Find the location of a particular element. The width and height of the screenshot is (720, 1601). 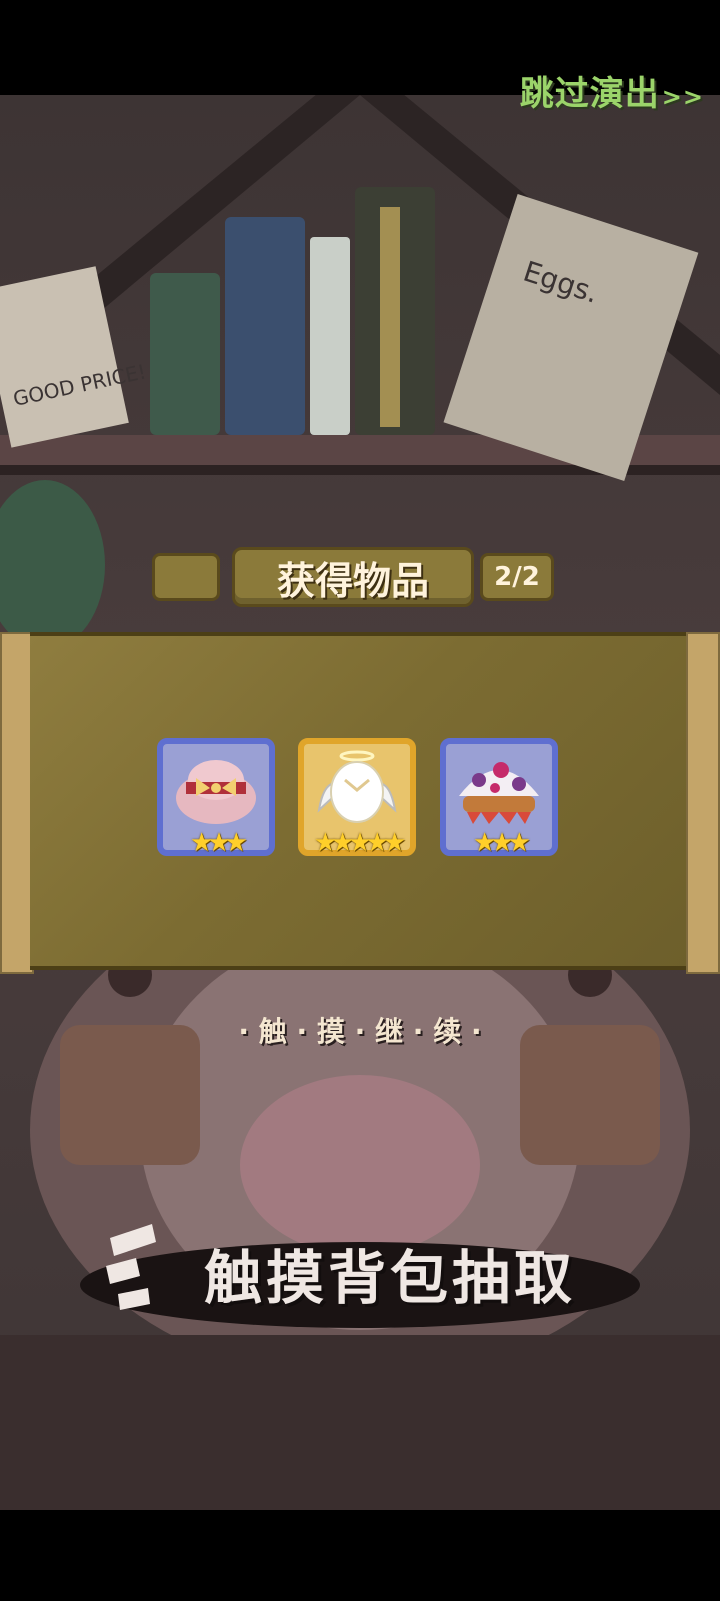

item-slot-angel-egg: ★★★★★ is located at coordinates (357, 798).